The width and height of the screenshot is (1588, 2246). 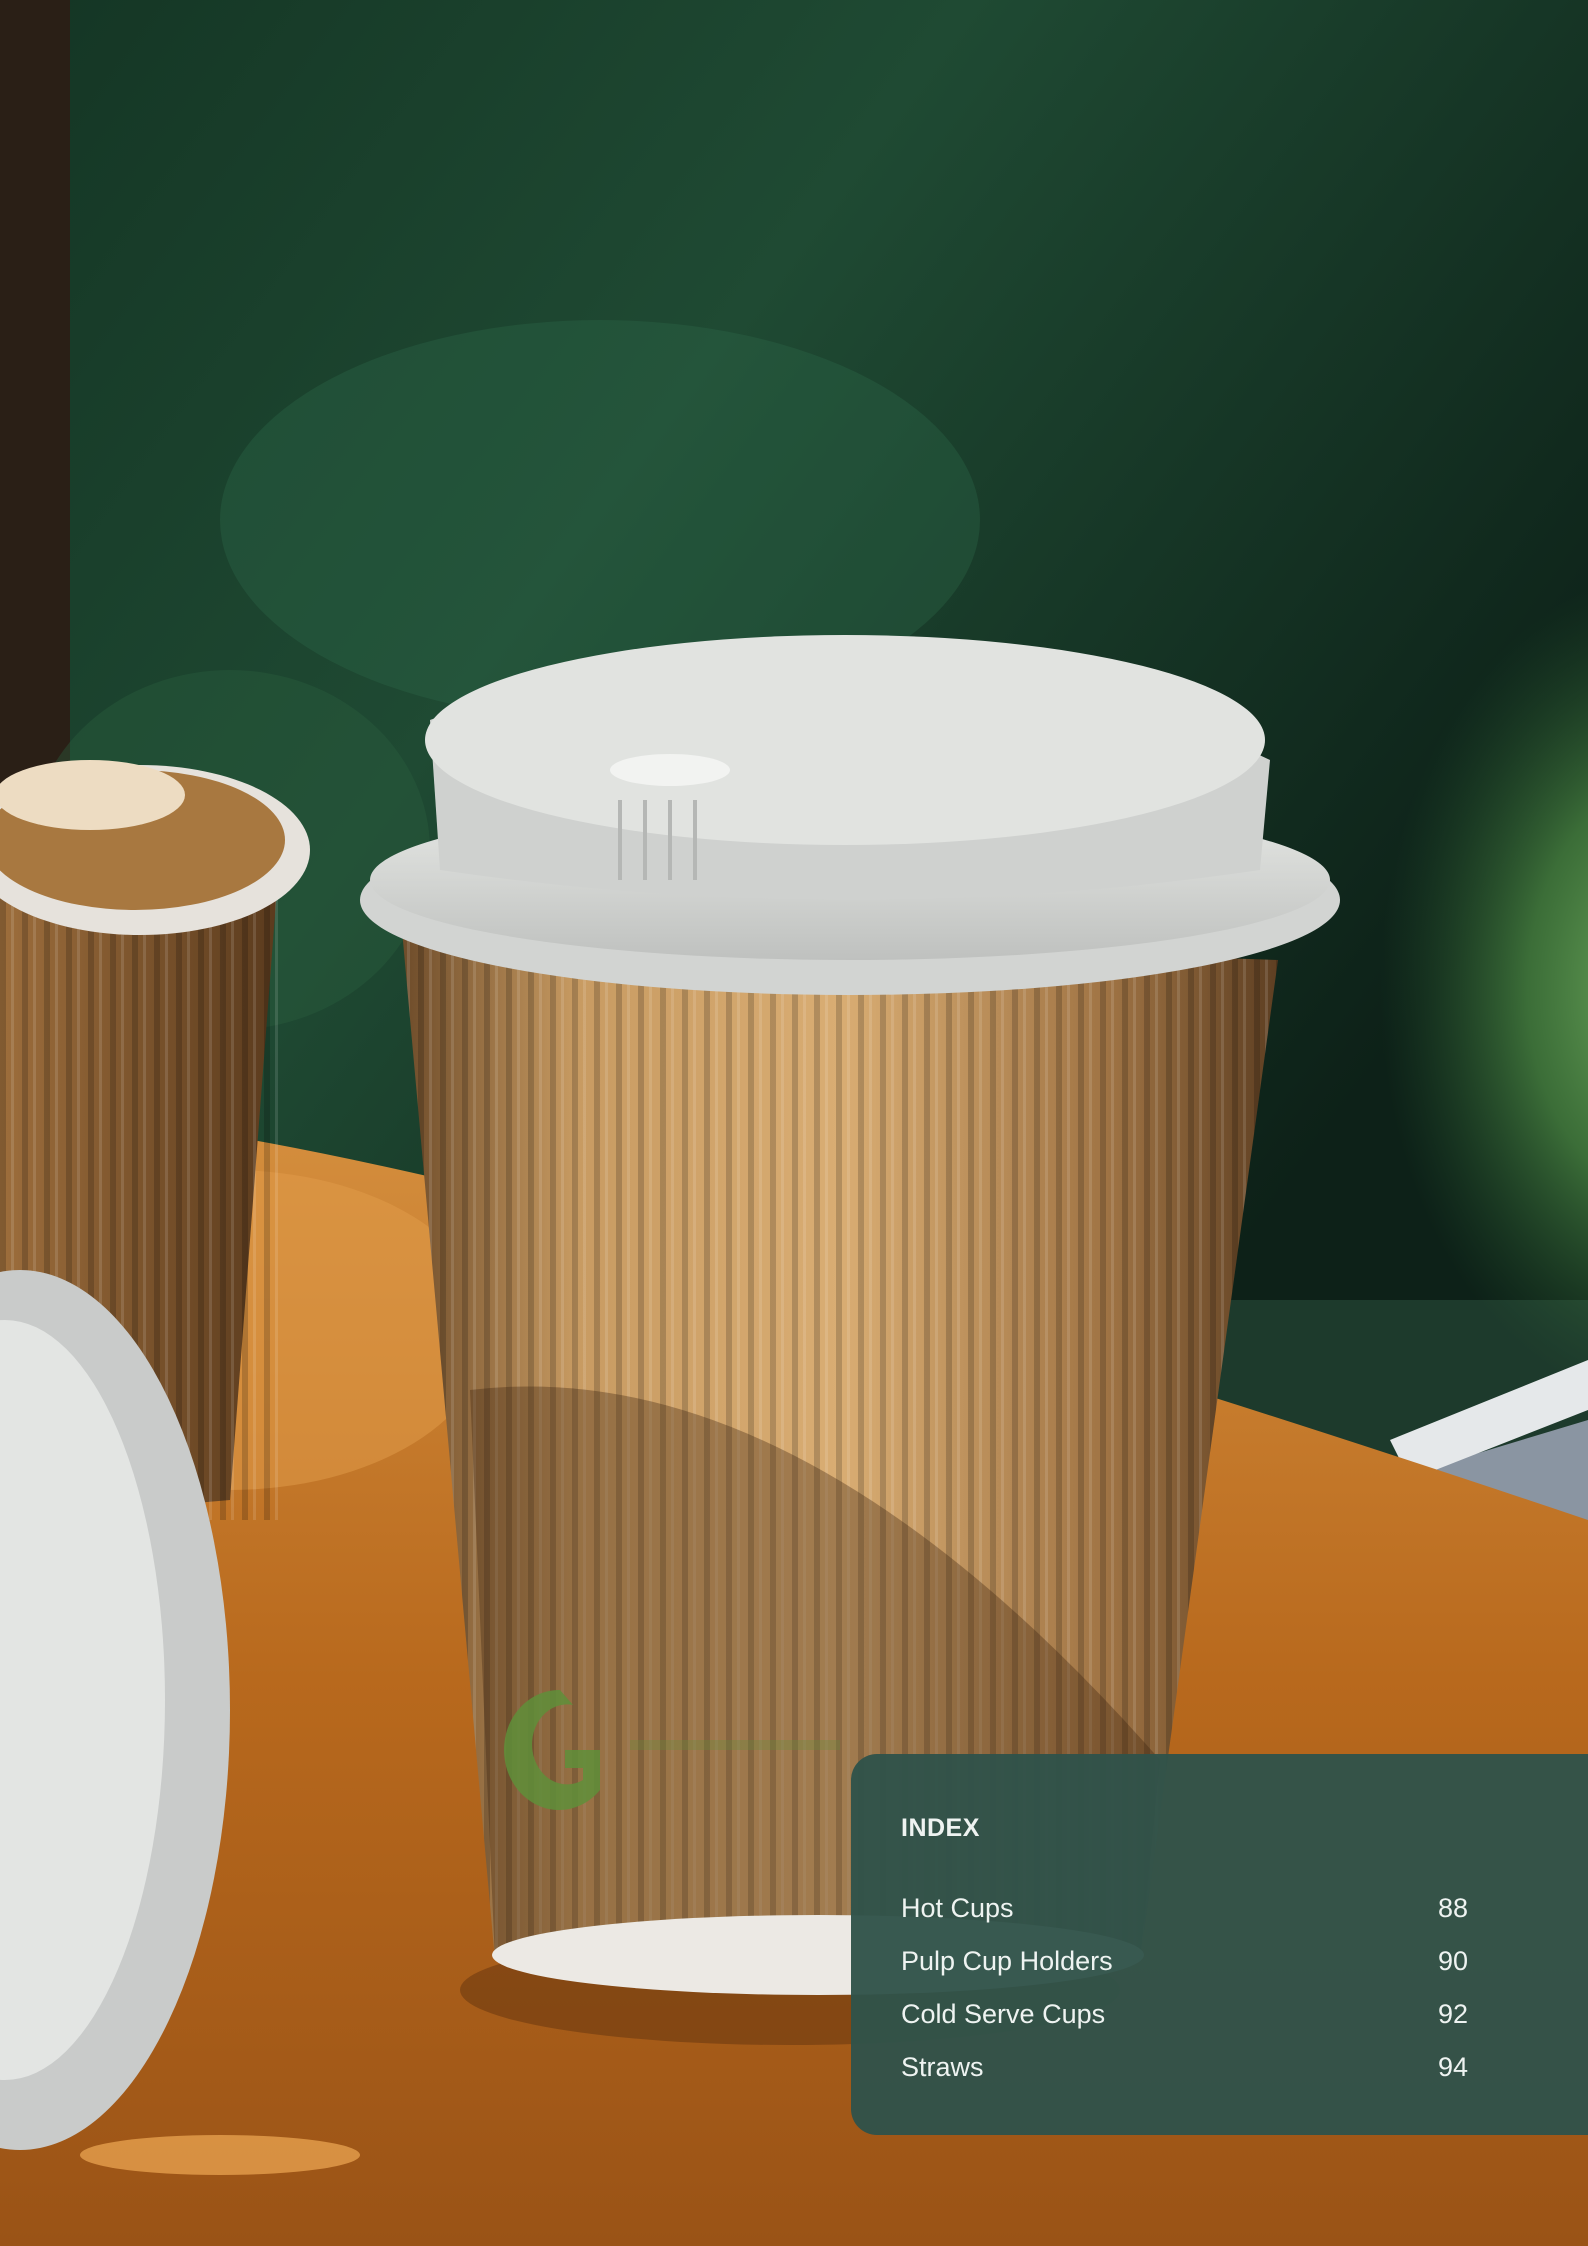 I want to click on index-title: INDEX, so click(x=940, y=1828).